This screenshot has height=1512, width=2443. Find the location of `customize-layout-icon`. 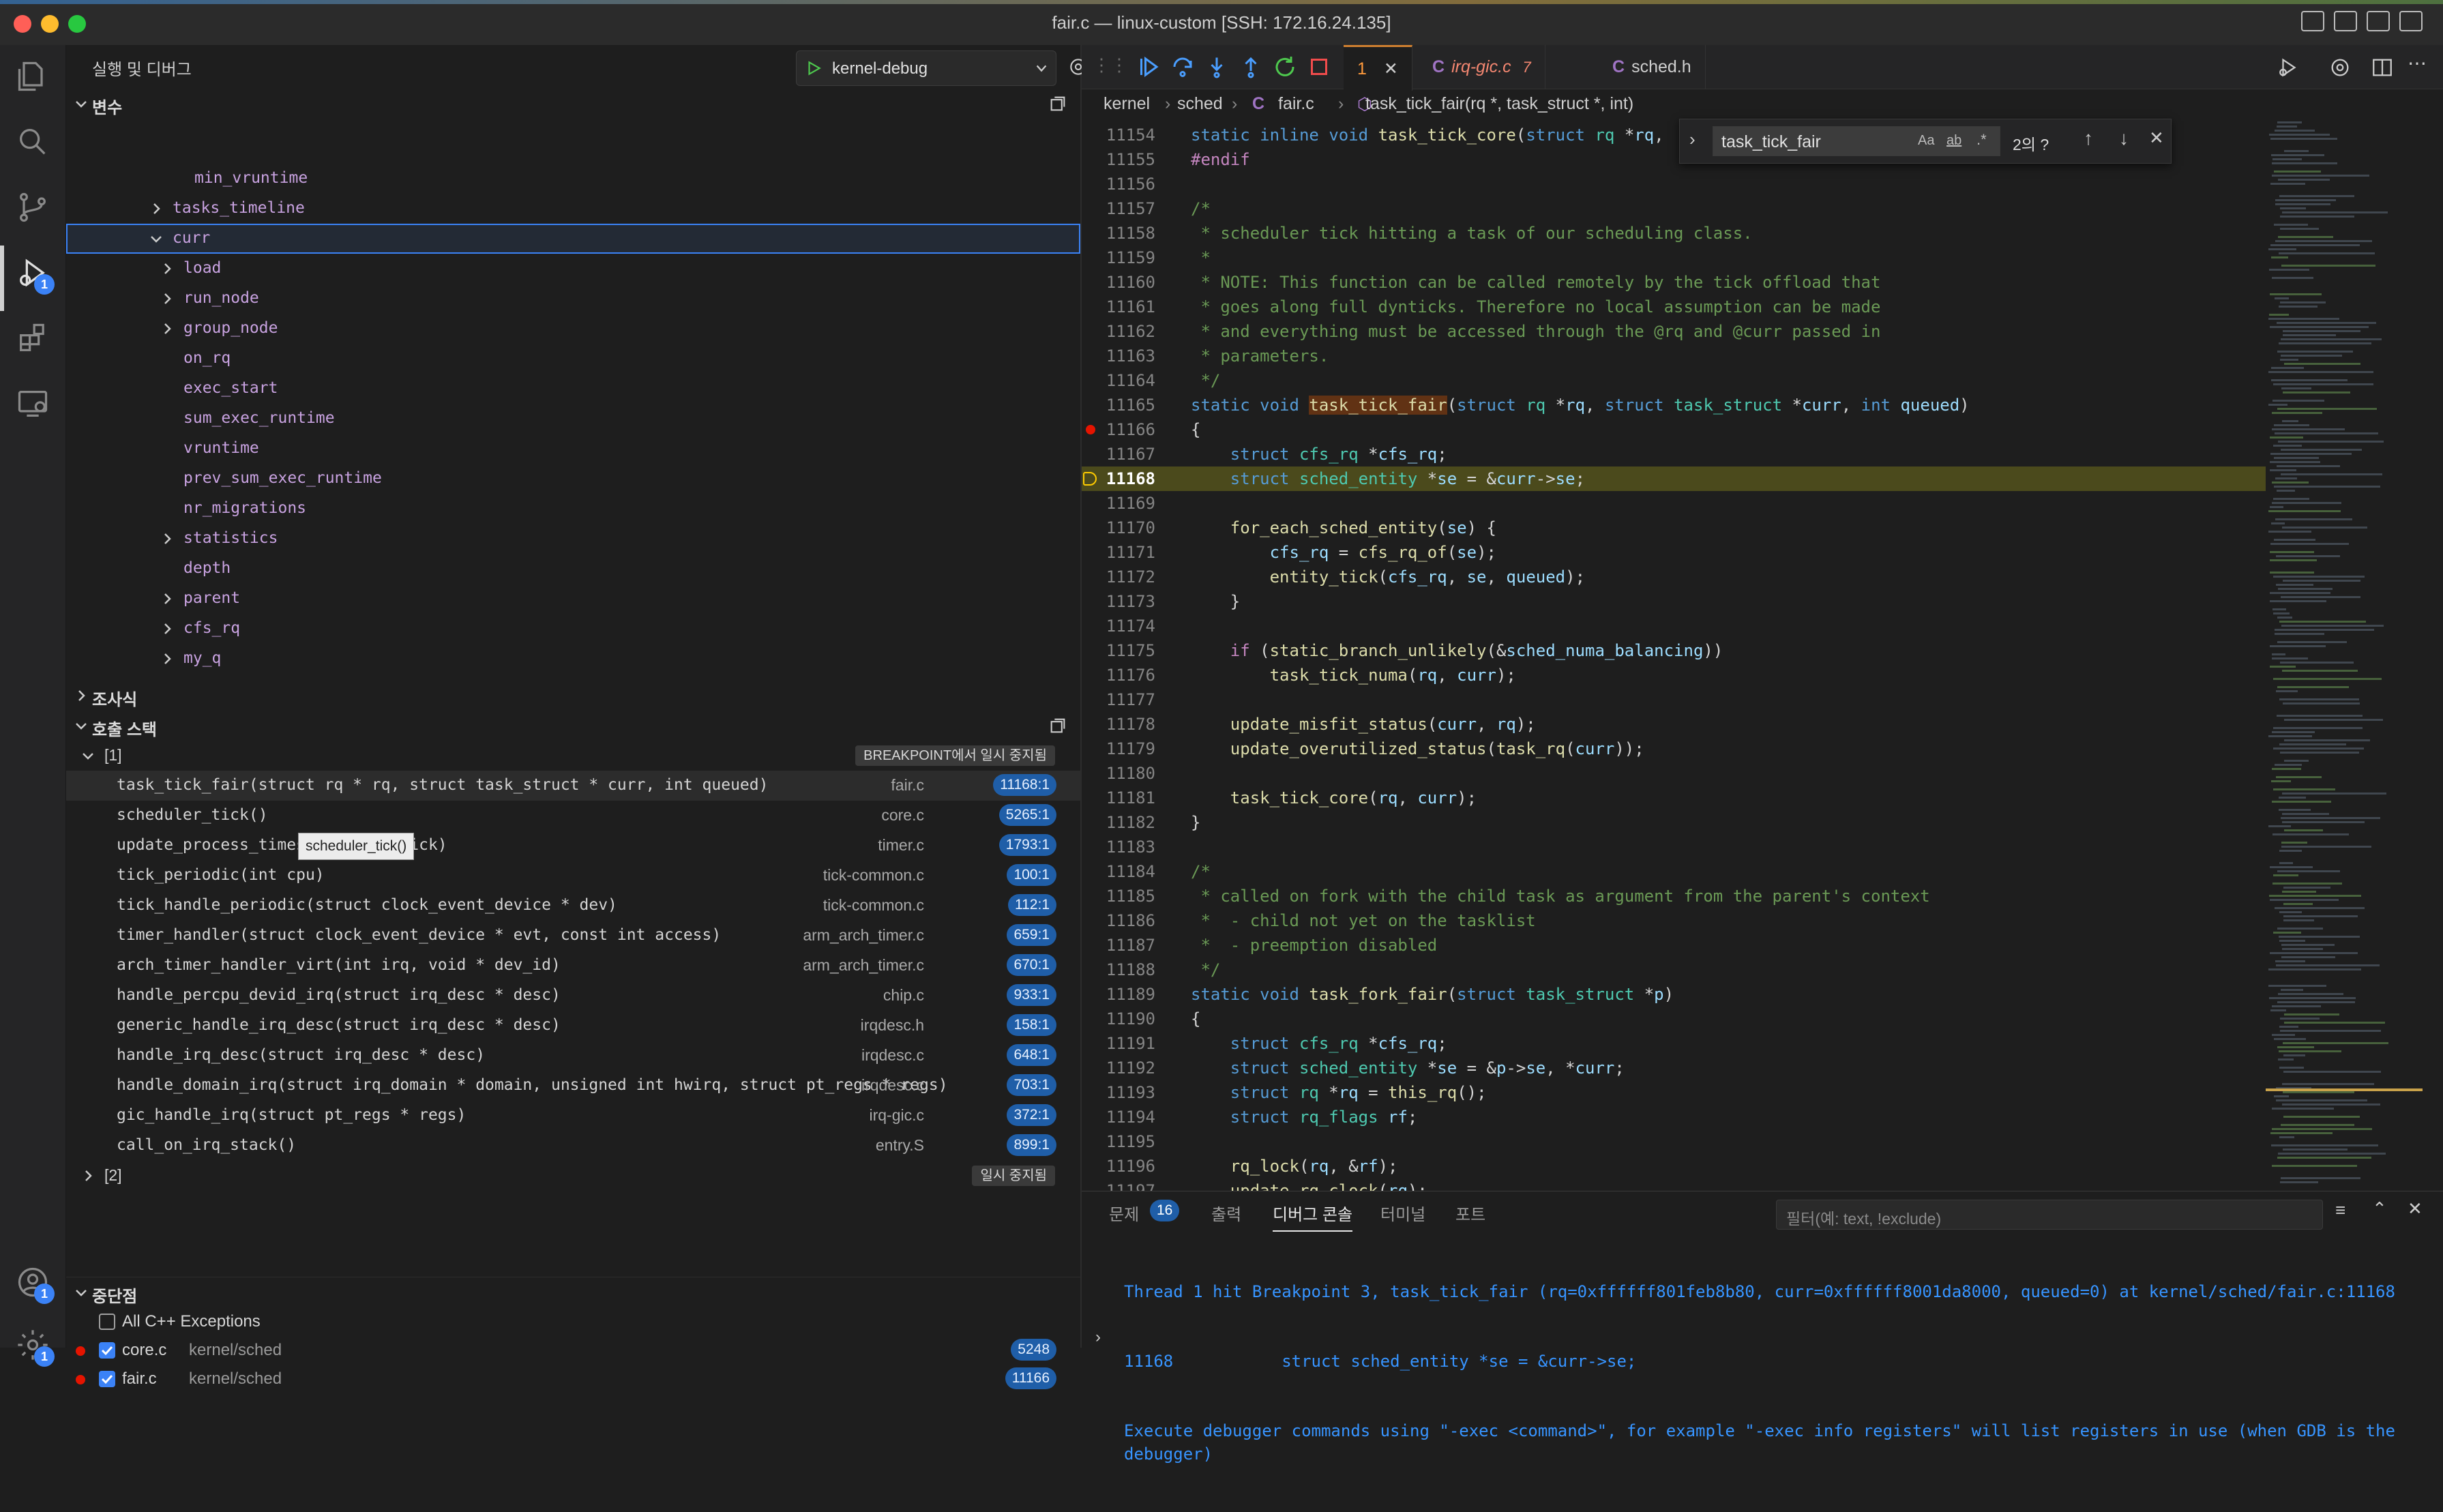

customize-layout-icon is located at coordinates (2411, 21).